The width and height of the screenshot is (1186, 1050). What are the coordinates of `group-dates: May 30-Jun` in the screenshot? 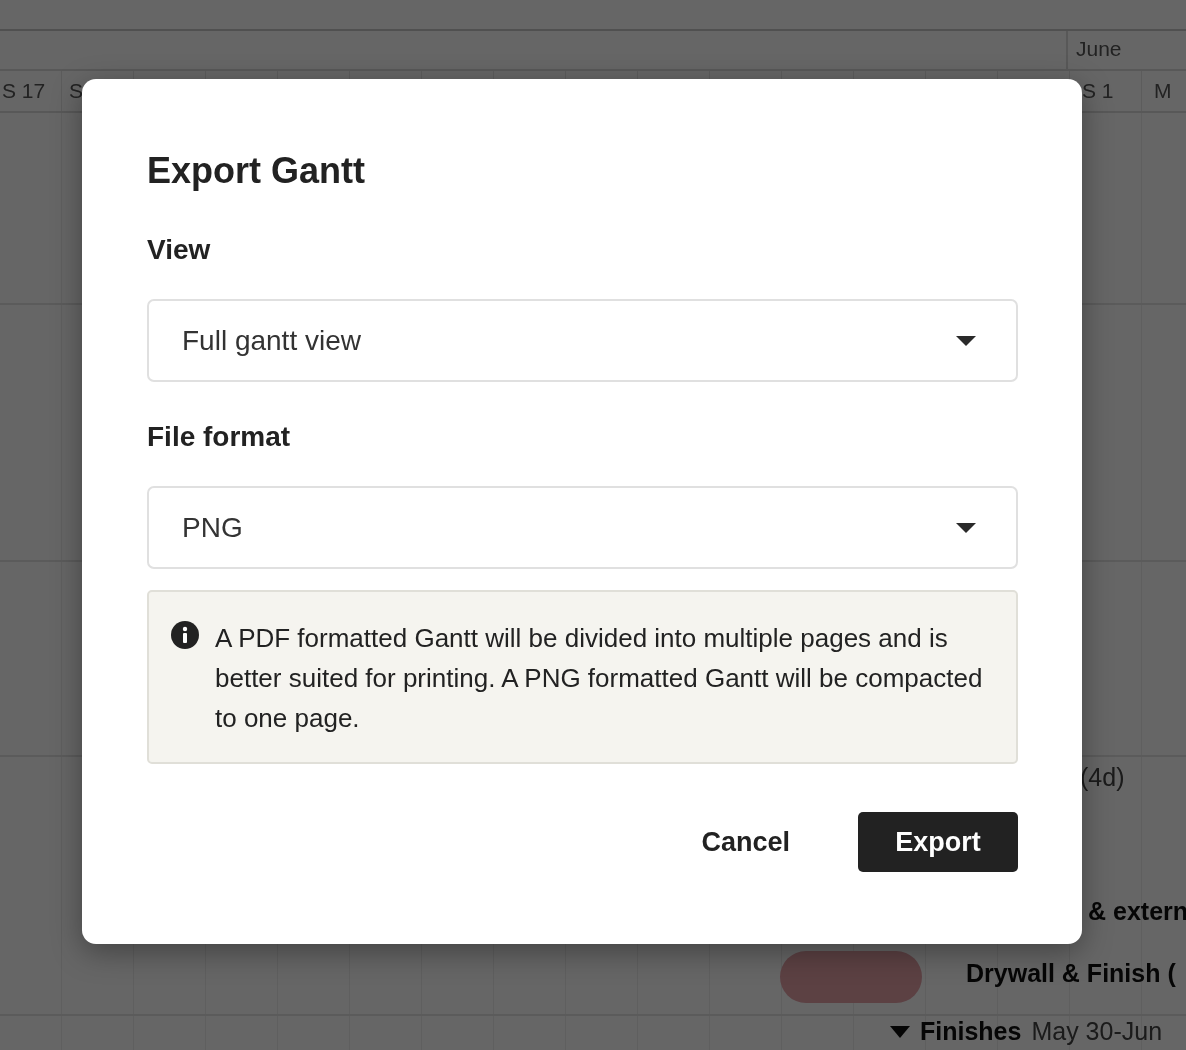 It's located at (1097, 1031).